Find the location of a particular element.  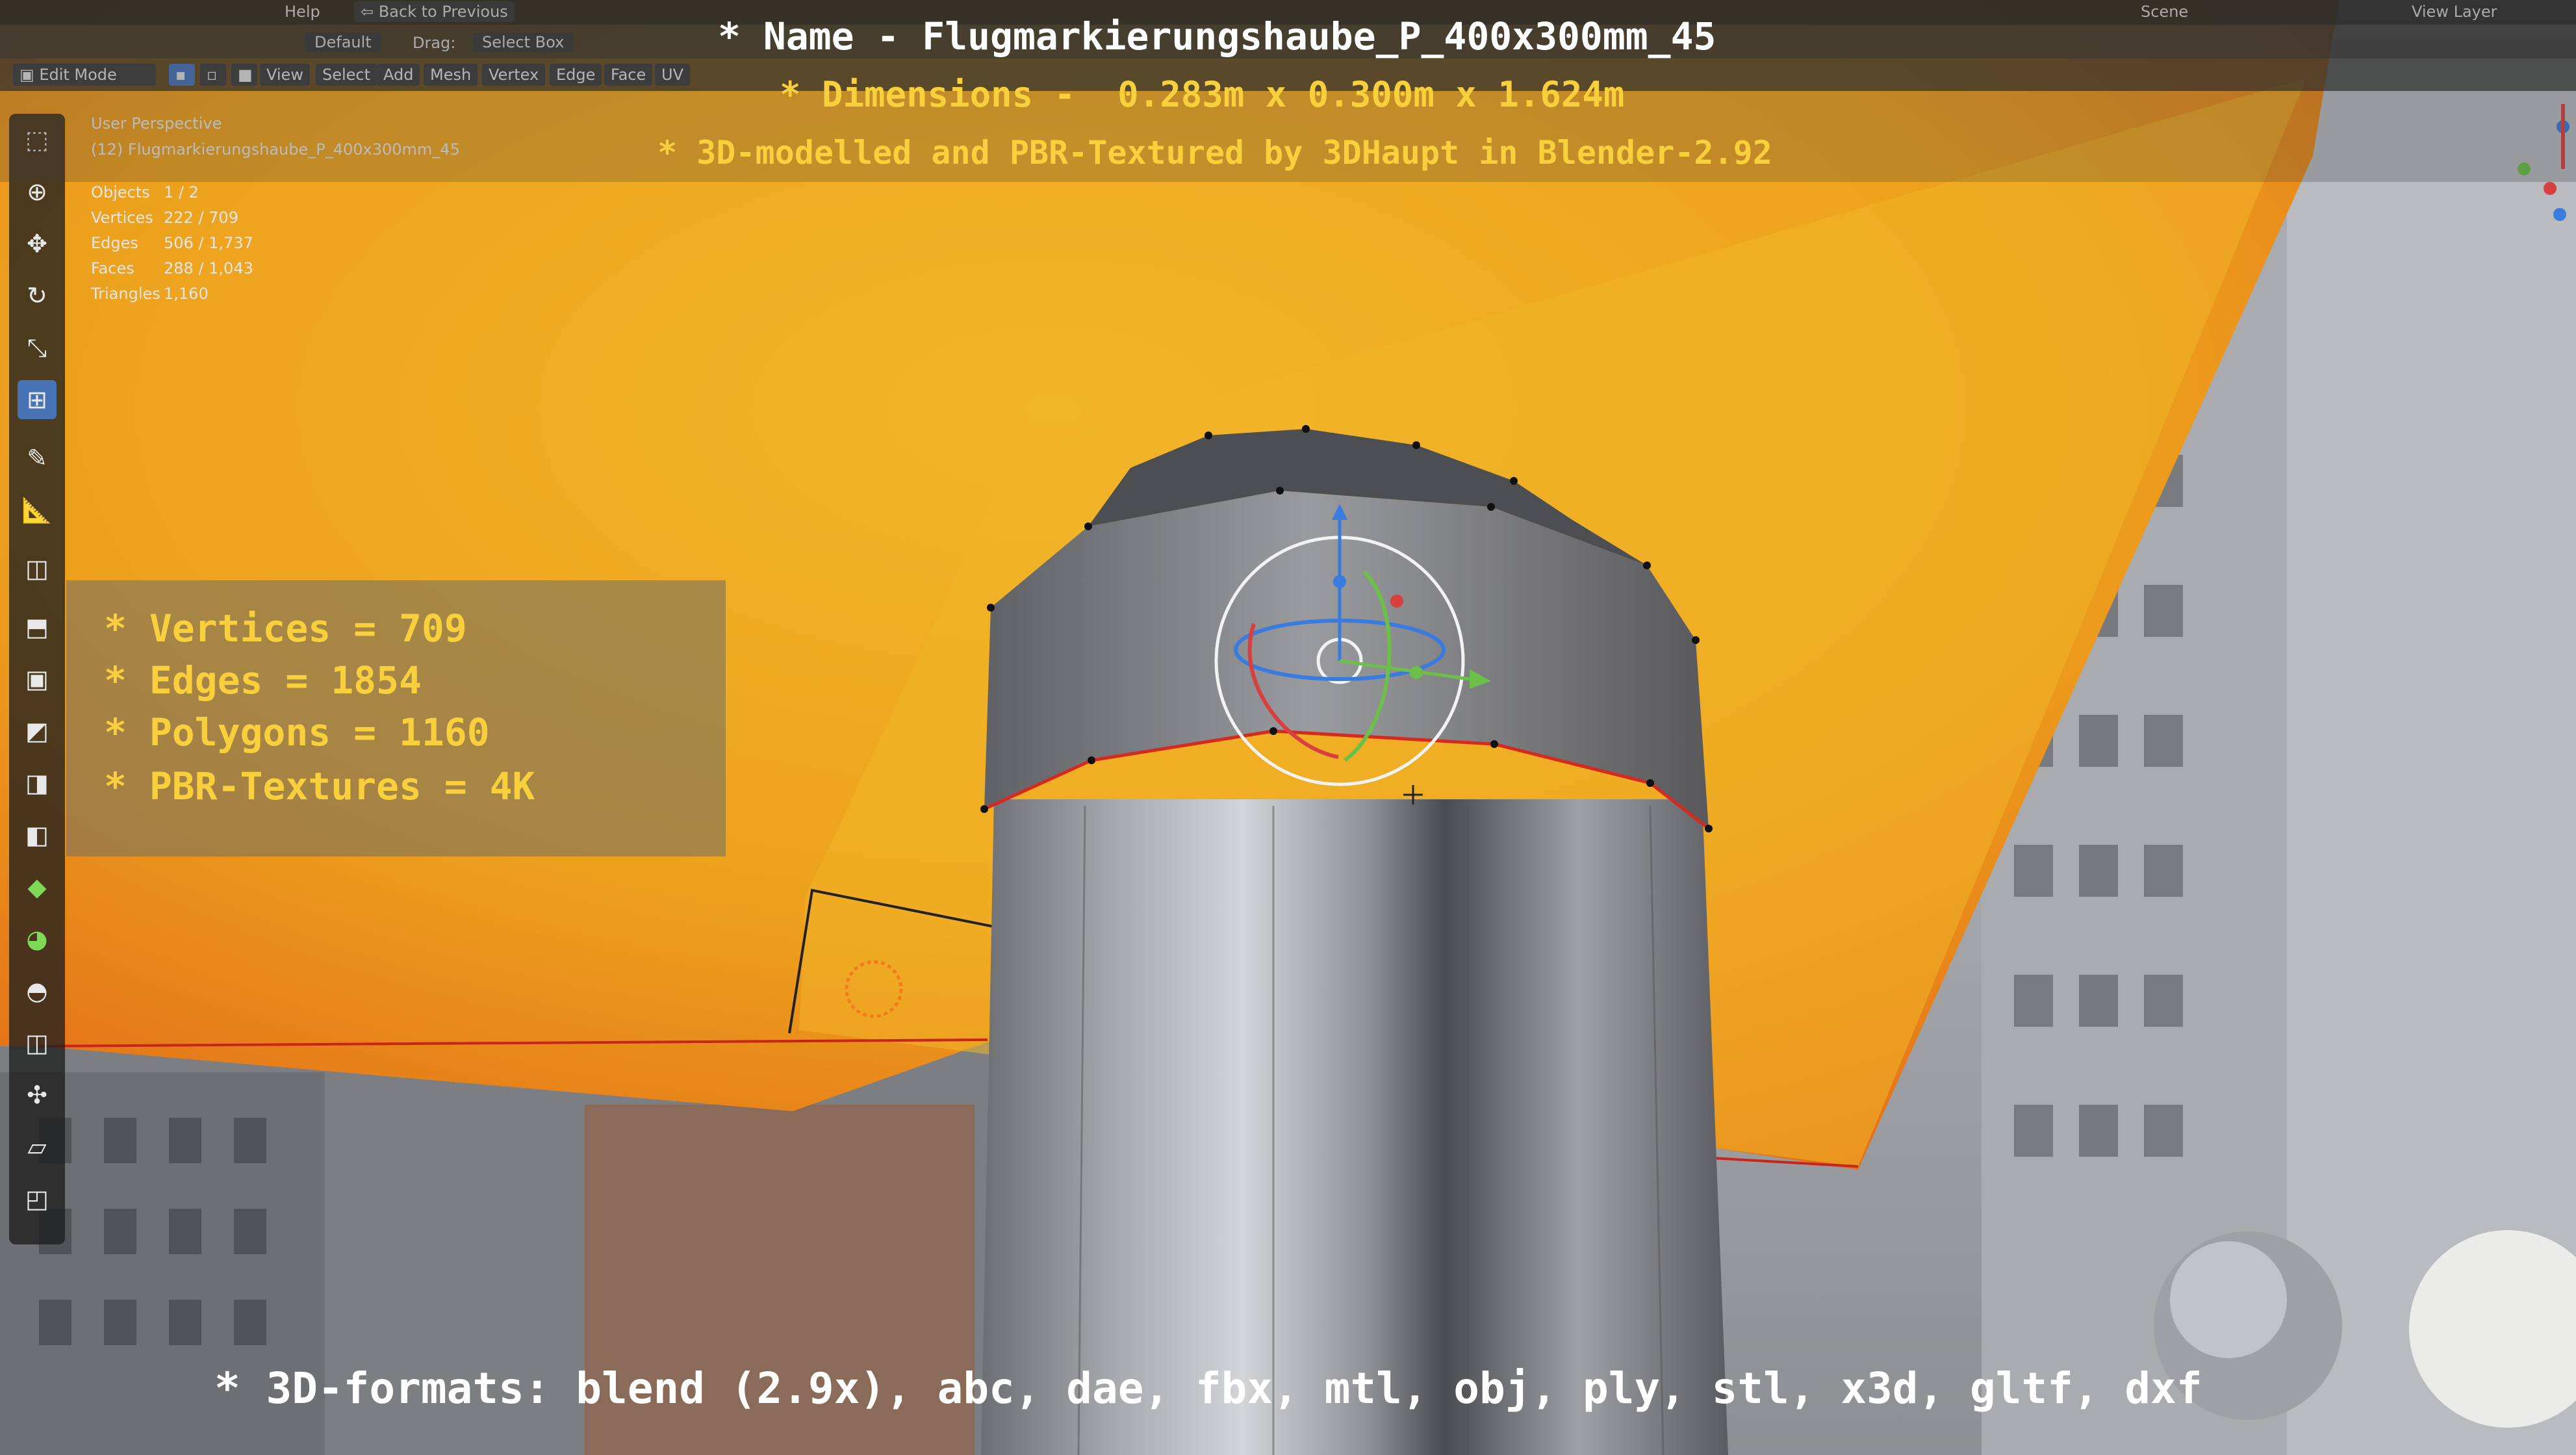

stat-vertices: * Vertices = 709 is located at coordinates (285, 628).